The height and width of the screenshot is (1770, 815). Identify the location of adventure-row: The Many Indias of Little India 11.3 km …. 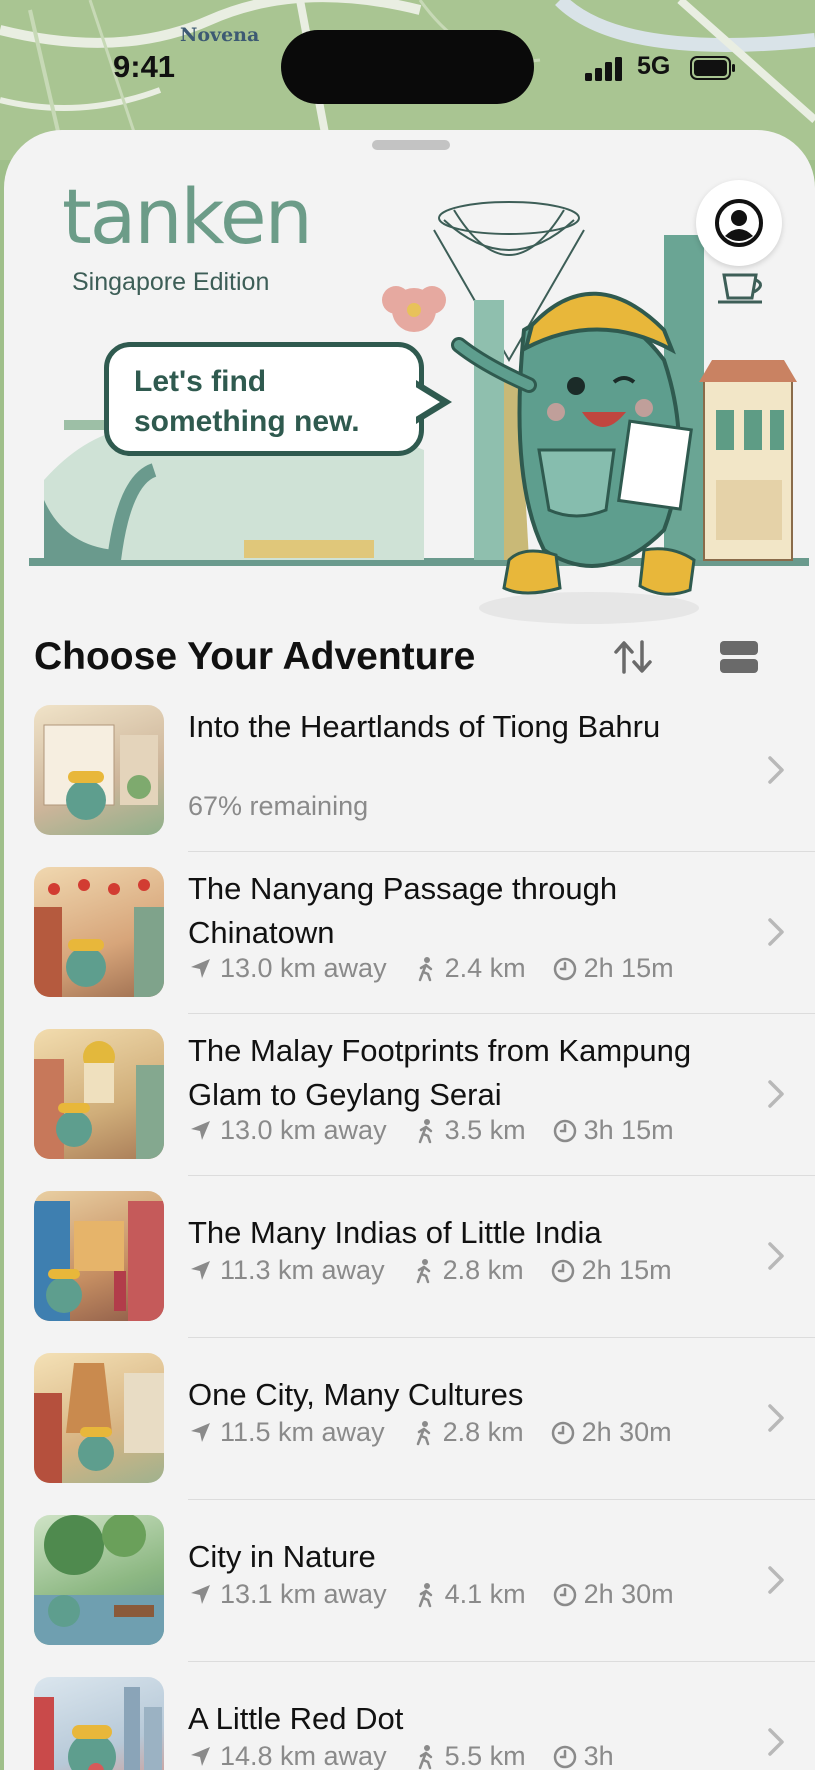
(409, 1272).